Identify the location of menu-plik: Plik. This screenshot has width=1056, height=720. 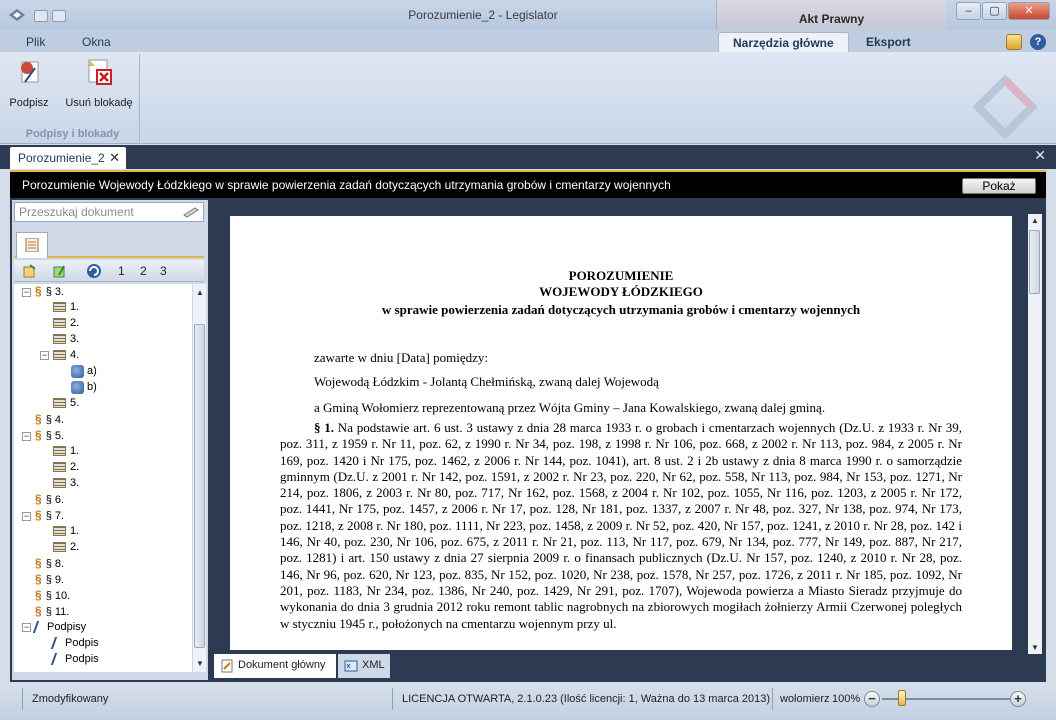
(35, 42).